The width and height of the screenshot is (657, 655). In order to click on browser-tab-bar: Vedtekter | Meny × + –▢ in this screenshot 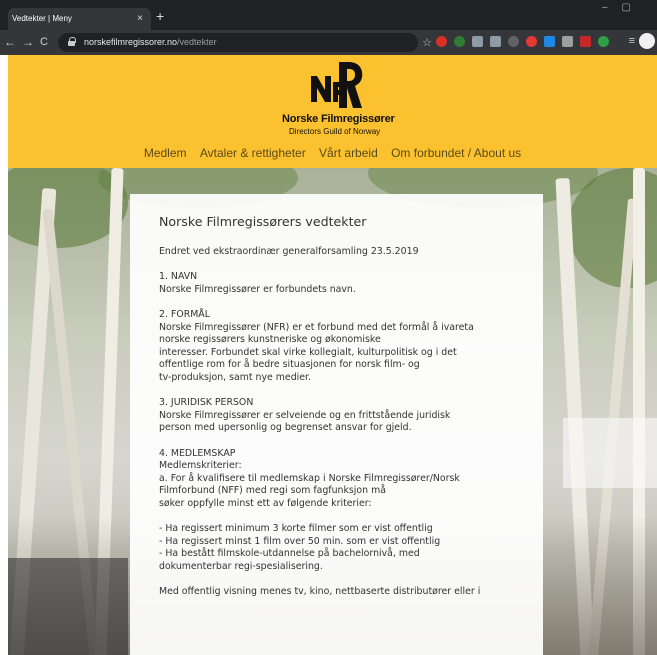, I will do `click(328, 15)`.